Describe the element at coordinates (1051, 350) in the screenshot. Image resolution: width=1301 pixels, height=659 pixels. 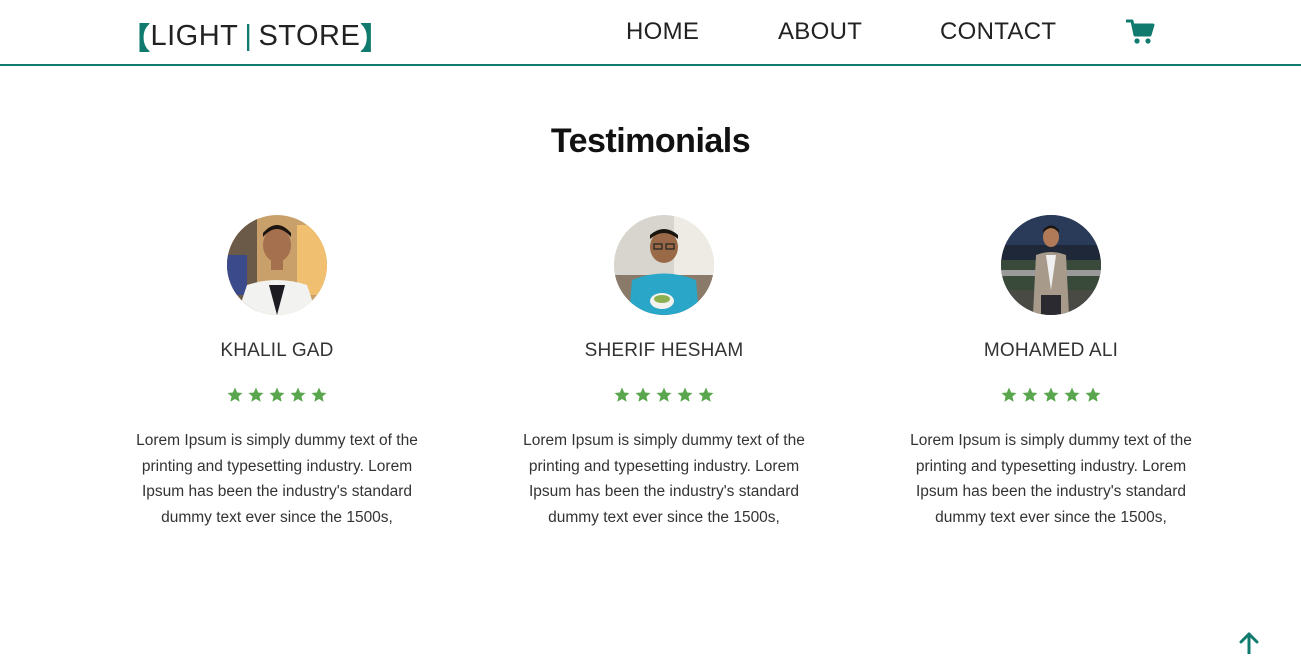
I see `testimonial-name: MOHAMED ALI` at that location.